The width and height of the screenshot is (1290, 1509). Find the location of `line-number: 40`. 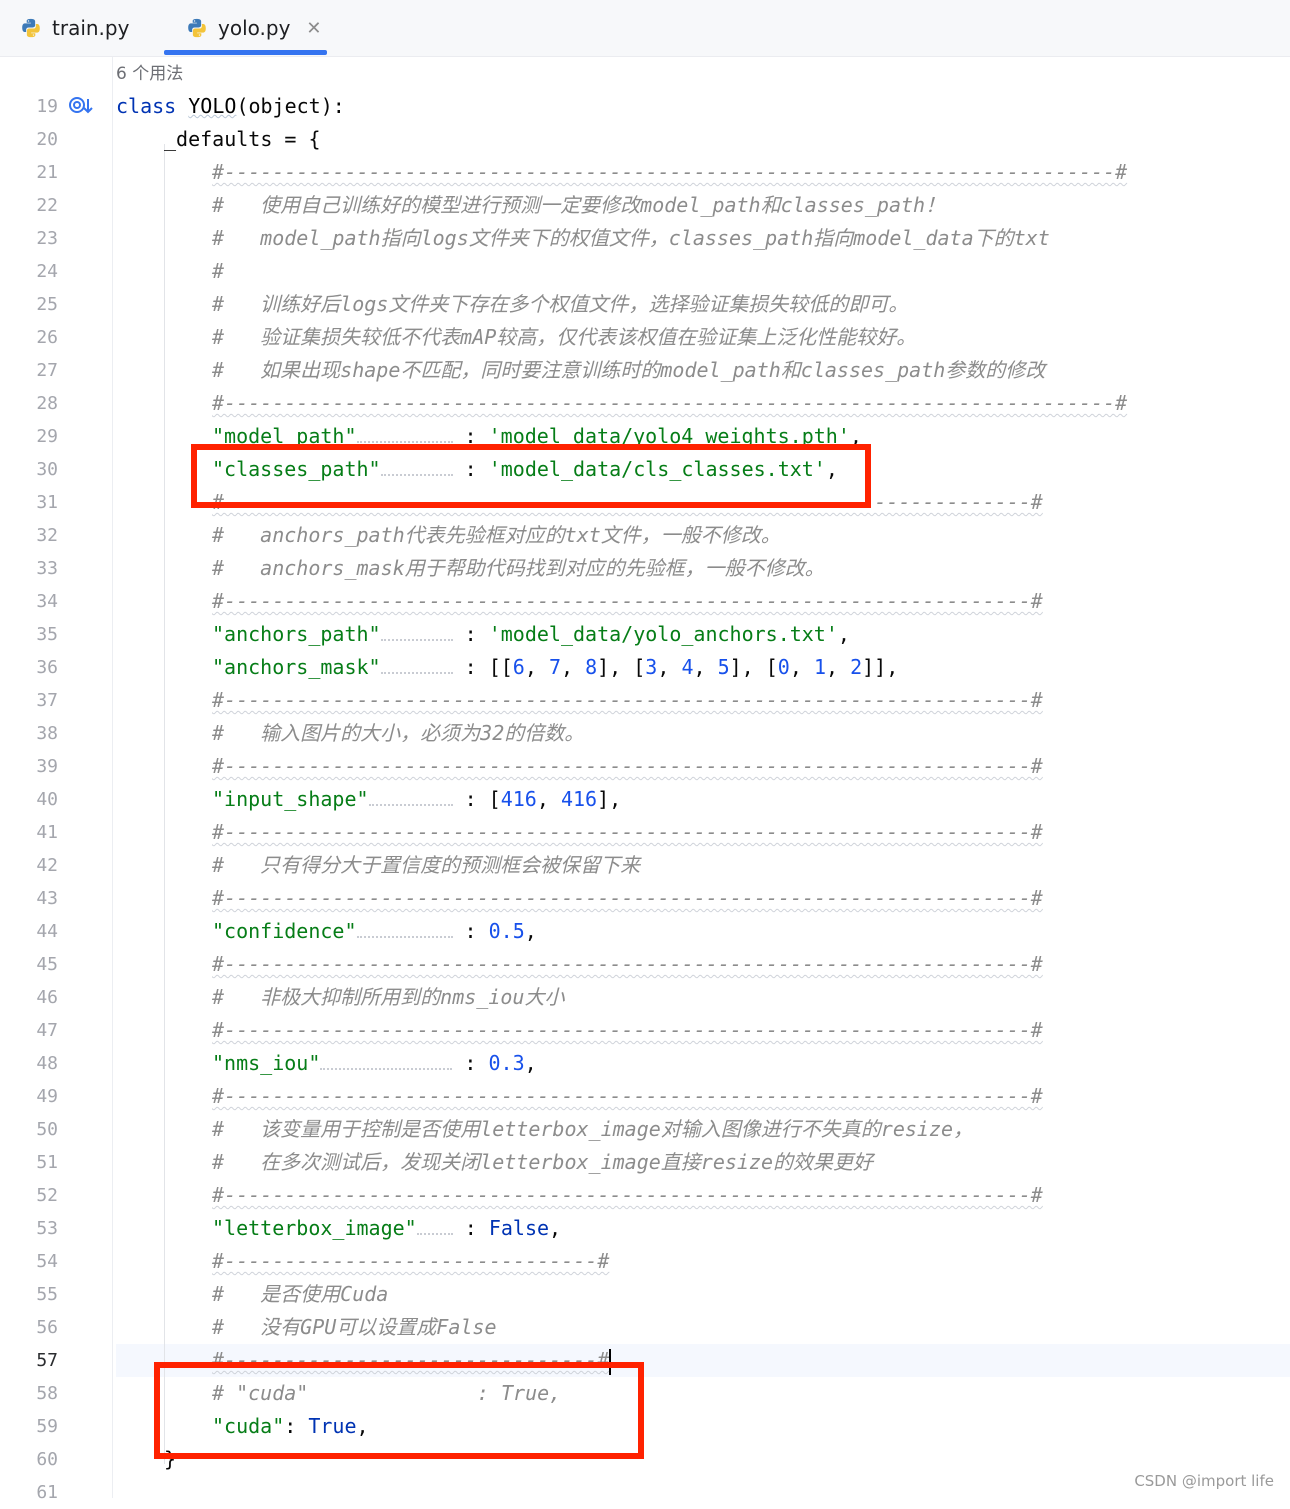

line-number: 40 is located at coordinates (29, 799).